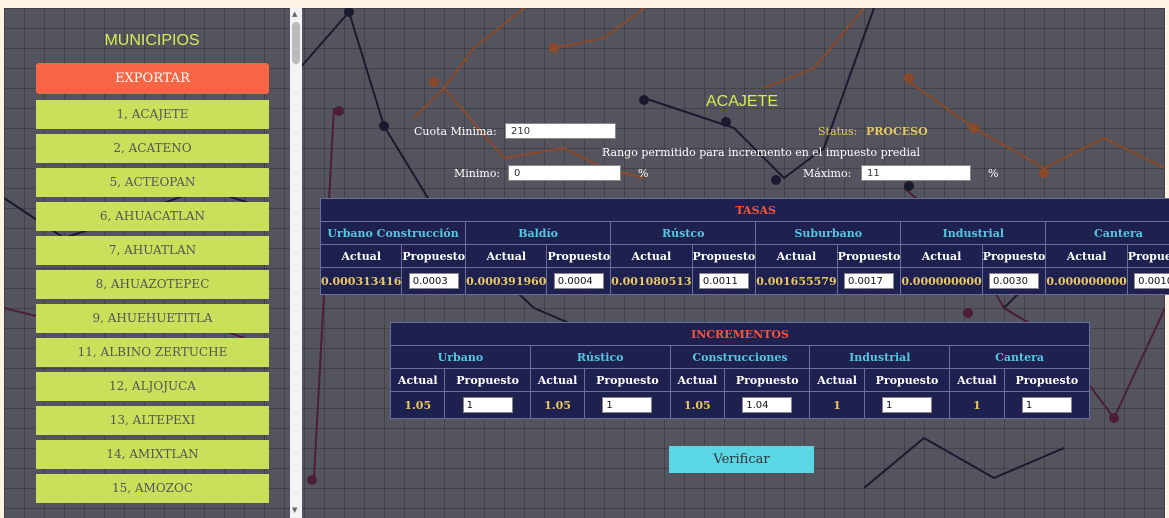 The image size is (1169, 518). Describe the element at coordinates (796, 281) in the screenshot. I see `tasa-actual-value: 0.001655579` at that location.